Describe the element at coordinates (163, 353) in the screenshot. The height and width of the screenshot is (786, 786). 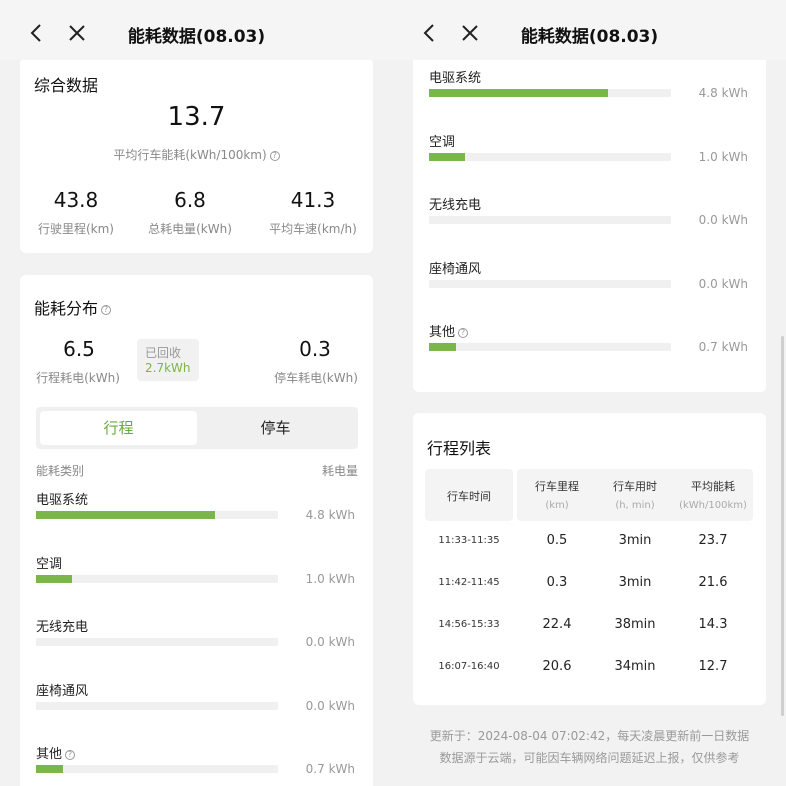
I see `recovered-label: 已回收` at that location.